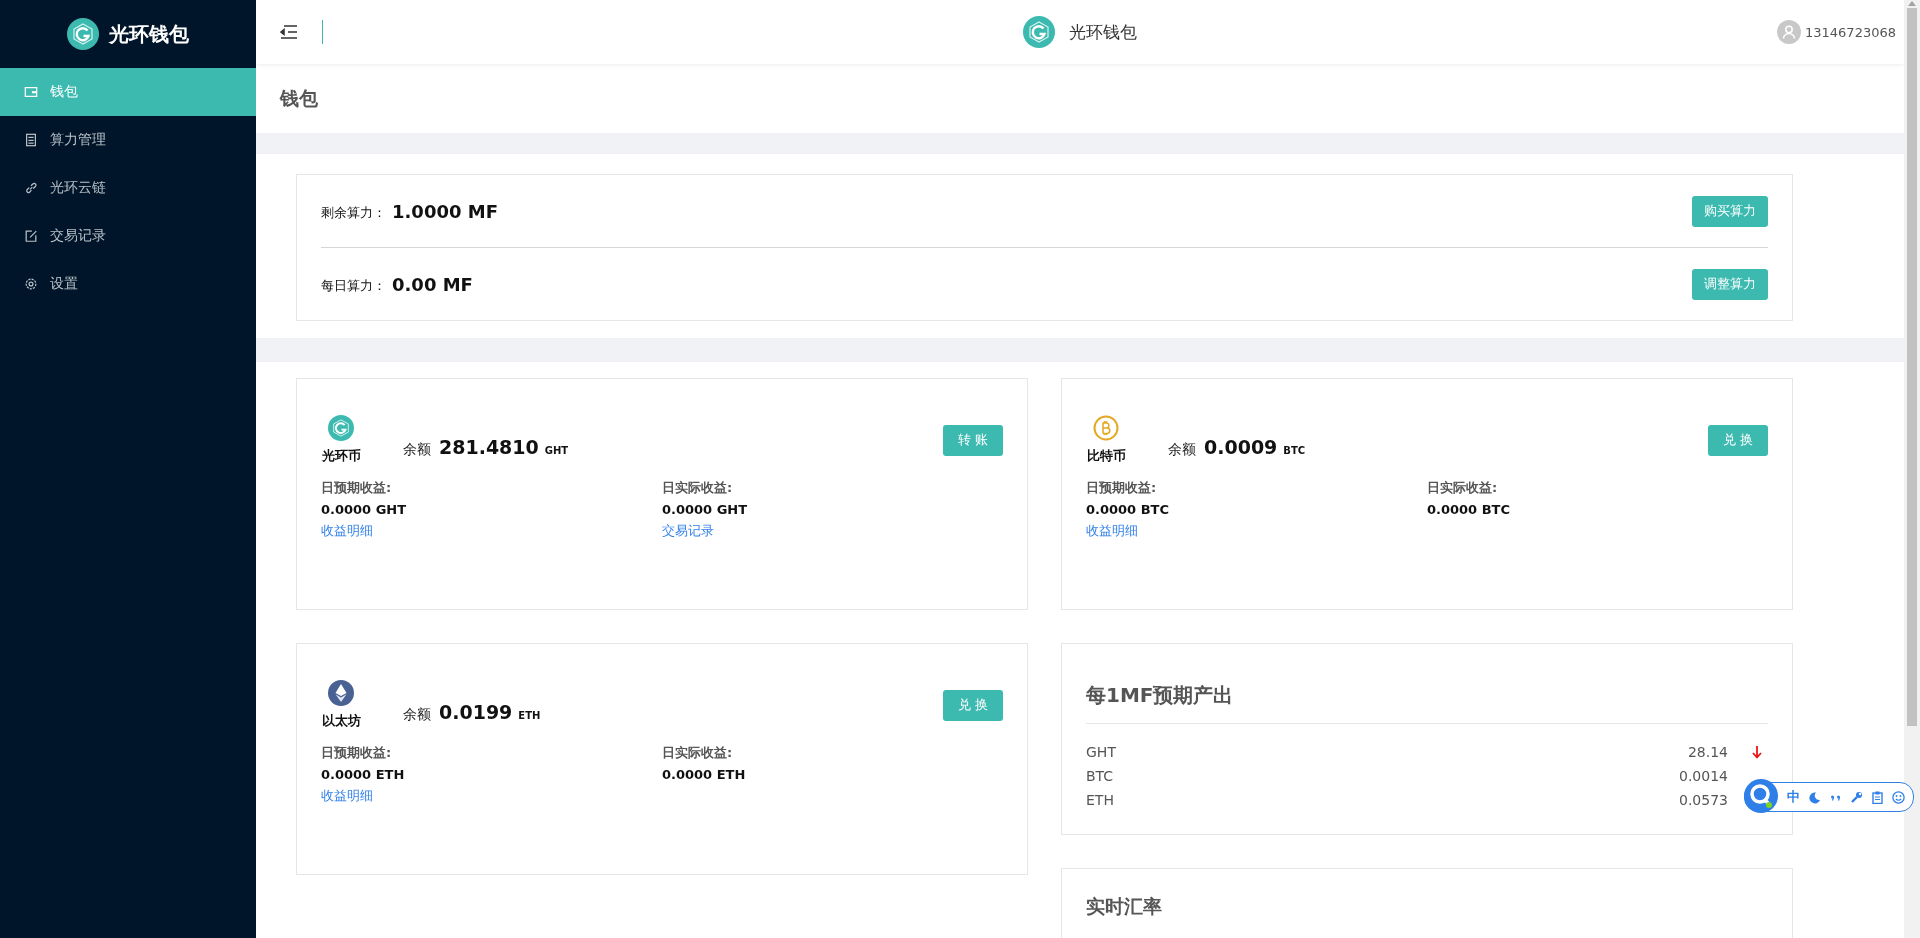  Describe the element at coordinates (1103, 32) in the screenshot. I see `app-title: 光环钱包` at that location.